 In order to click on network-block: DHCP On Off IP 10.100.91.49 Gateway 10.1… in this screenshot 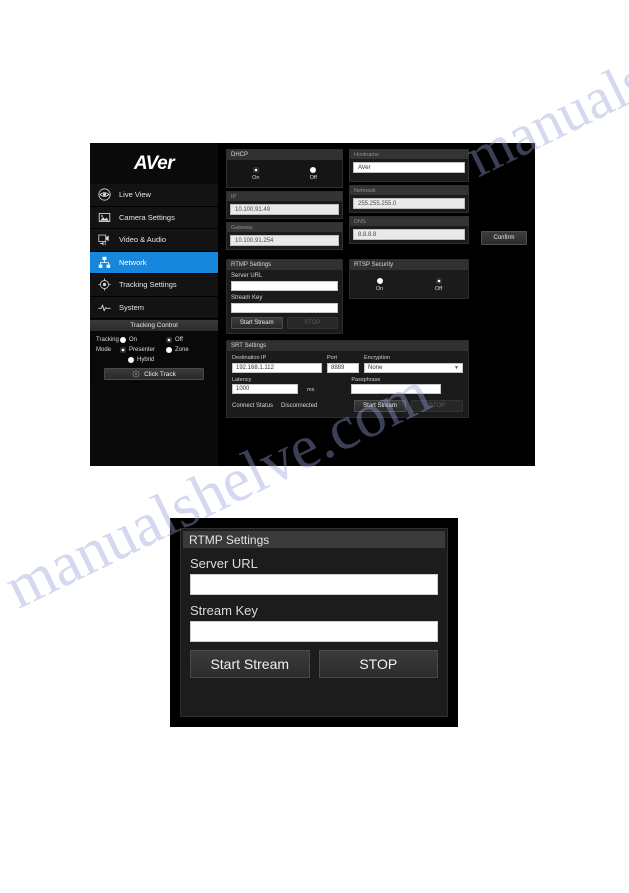, I will do `click(378, 201)`.